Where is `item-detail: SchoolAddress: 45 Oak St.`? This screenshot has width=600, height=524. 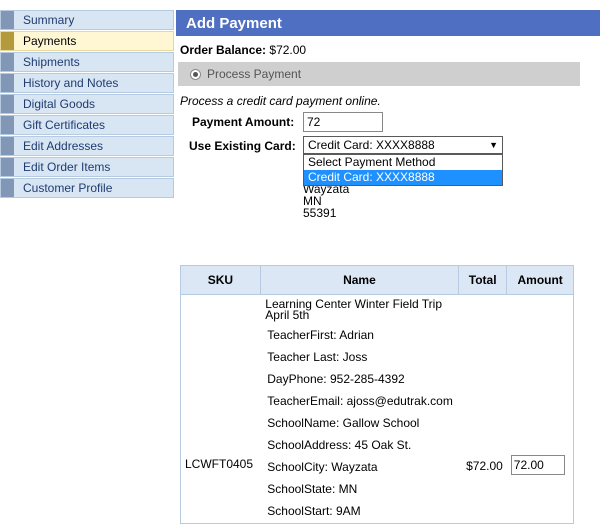 item-detail: SchoolAddress: 45 Oak St. is located at coordinates (339, 445).